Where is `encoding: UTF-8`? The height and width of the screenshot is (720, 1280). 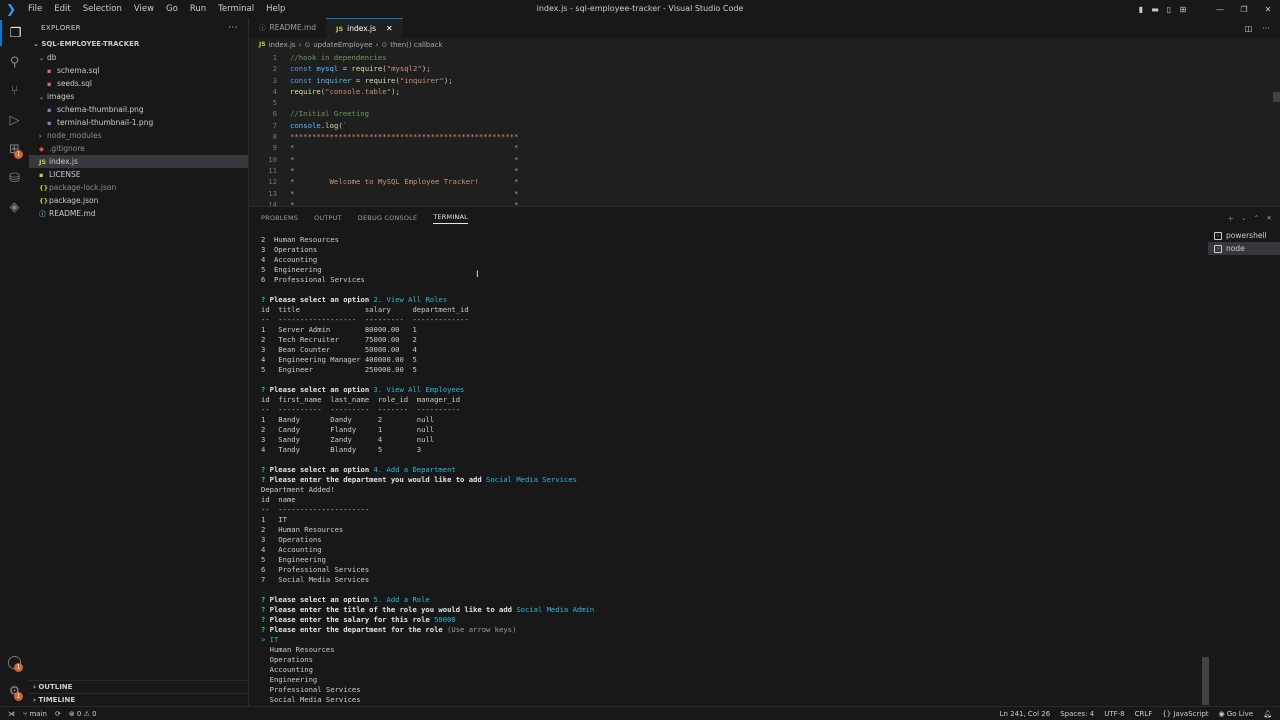
encoding: UTF-8 is located at coordinates (1114, 714).